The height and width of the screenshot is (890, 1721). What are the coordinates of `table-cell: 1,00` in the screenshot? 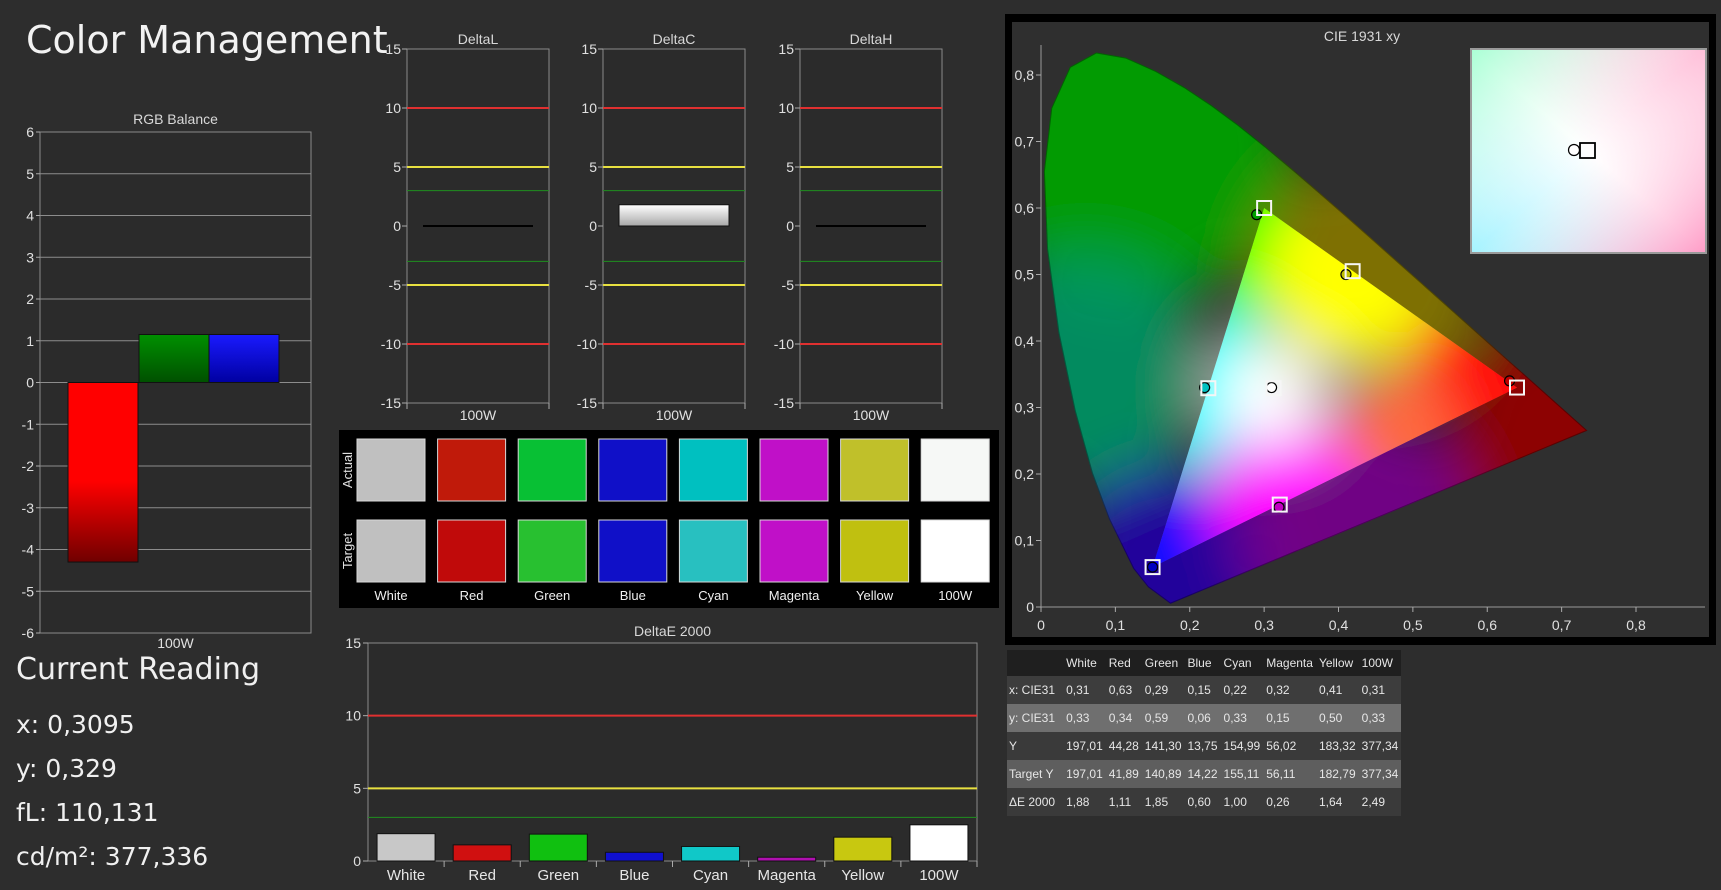 It's located at (1242, 802).